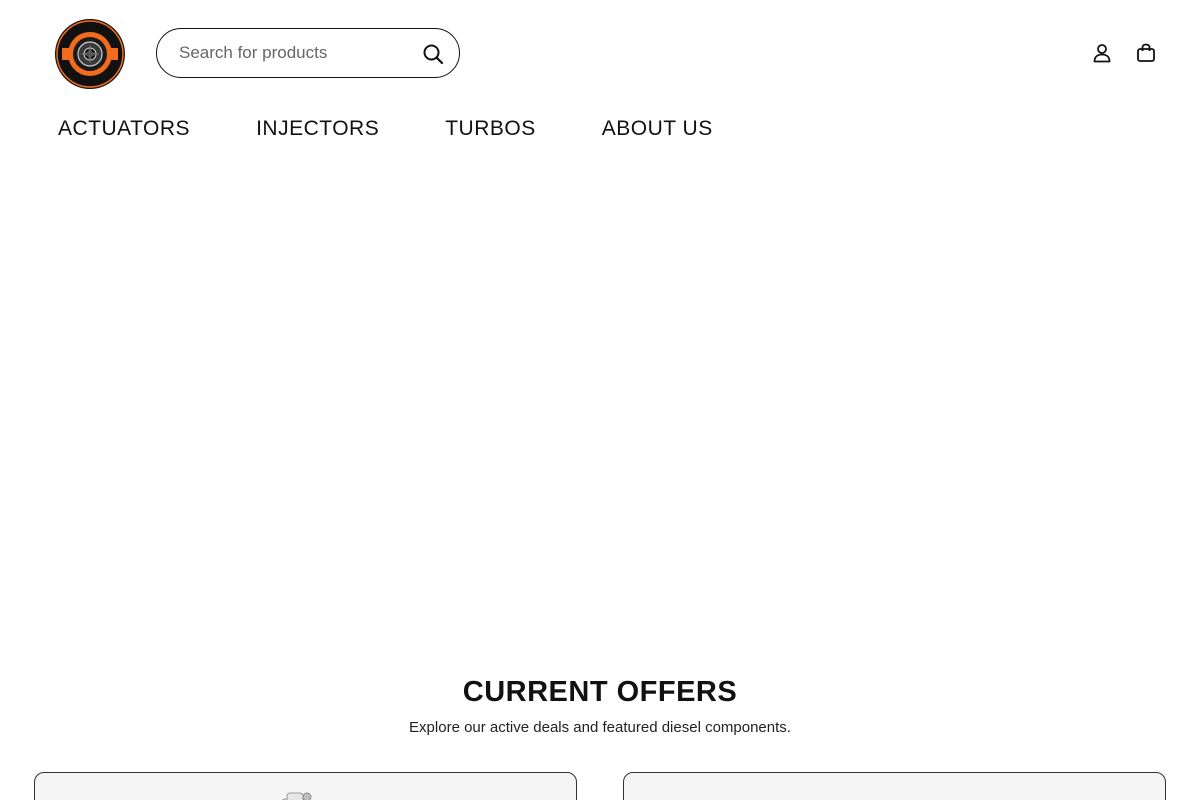 The image size is (1200, 800). Describe the element at coordinates (600, 50) in the screenshot. I see `site-header` at that location.